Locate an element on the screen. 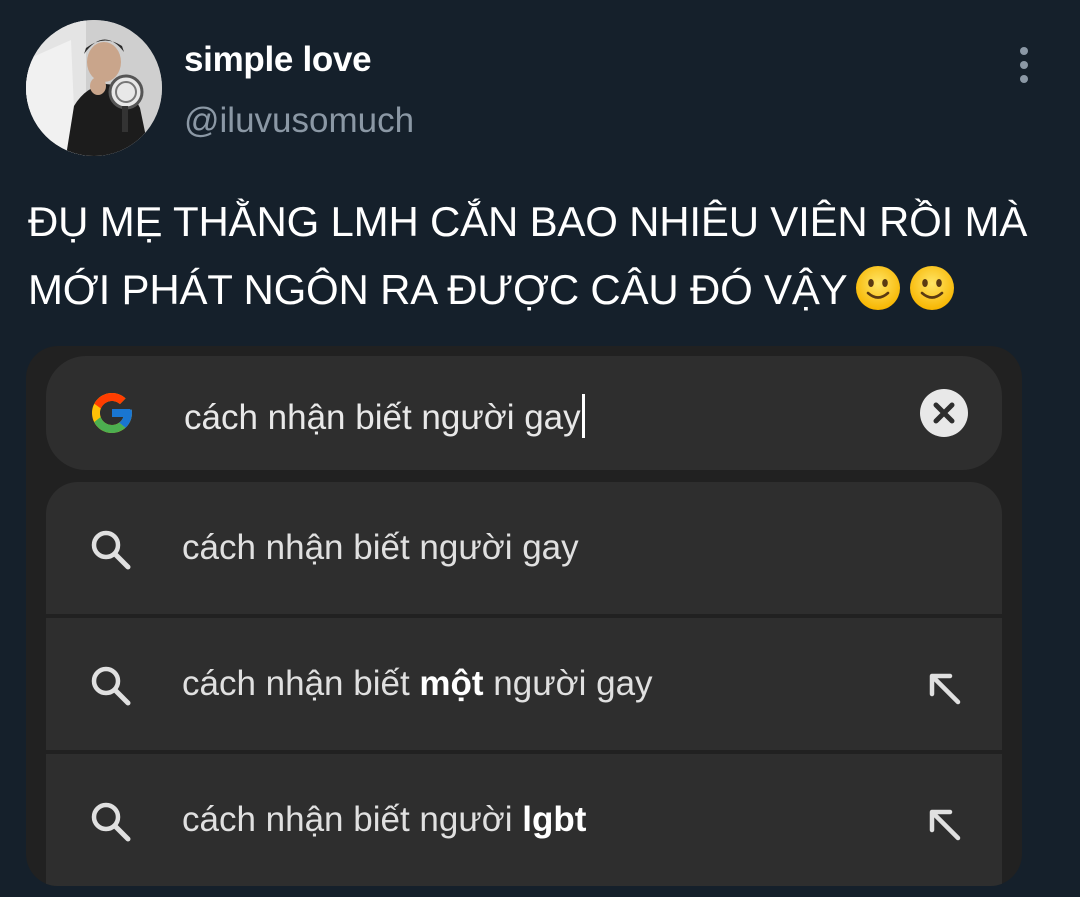 This screenshot has width=1080, height=897. suggestion-item: cách nhận biết người gay is located at coordinates (524, 548).